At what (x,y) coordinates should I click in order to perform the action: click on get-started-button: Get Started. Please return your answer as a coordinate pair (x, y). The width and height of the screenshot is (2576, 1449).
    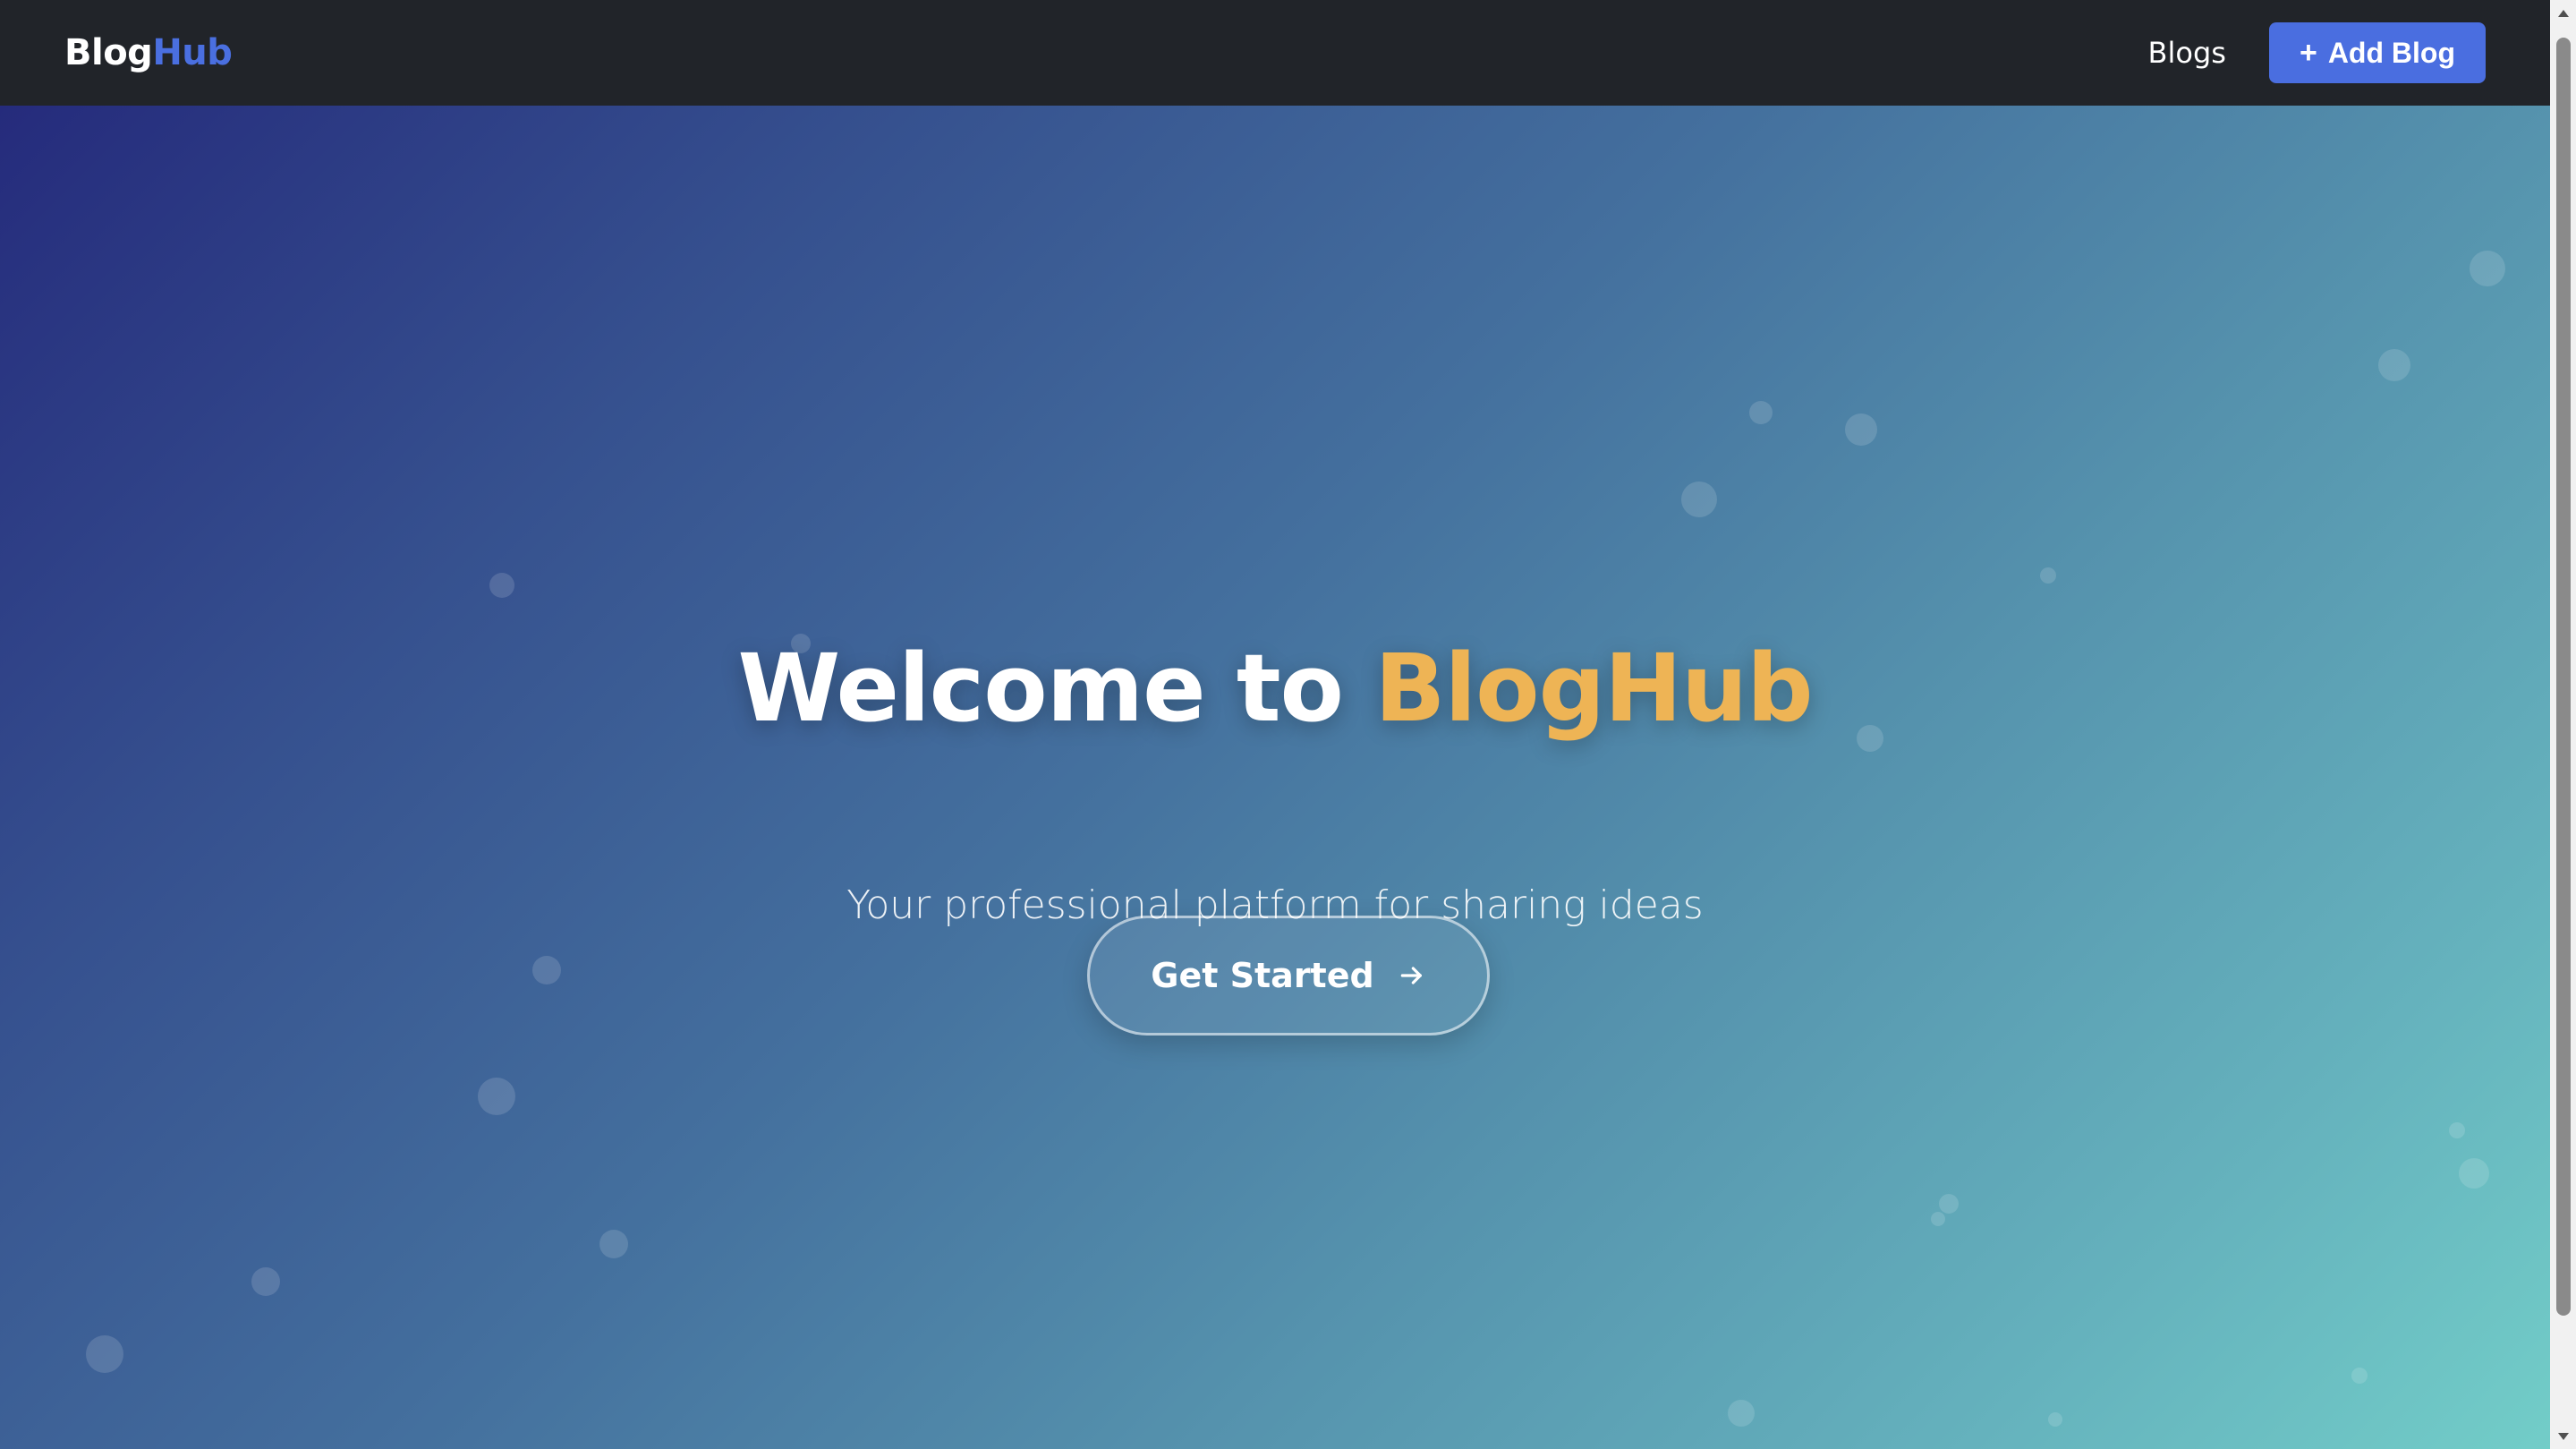
    Looking at the image, I should click on (1288, 976).